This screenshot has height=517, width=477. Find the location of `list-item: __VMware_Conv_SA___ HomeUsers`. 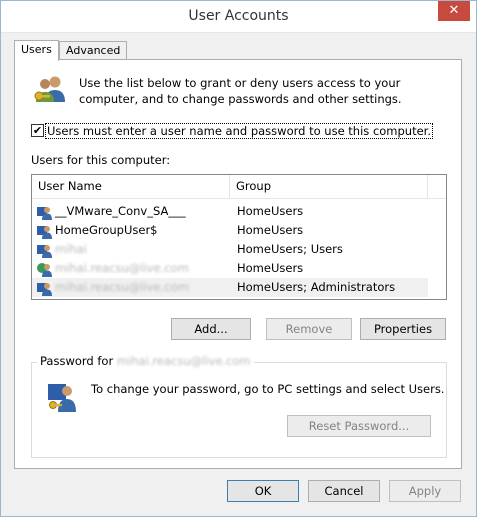

list-item: __VMware_Conv_SA___ HomeUsers is located at coordinates (230, 211).